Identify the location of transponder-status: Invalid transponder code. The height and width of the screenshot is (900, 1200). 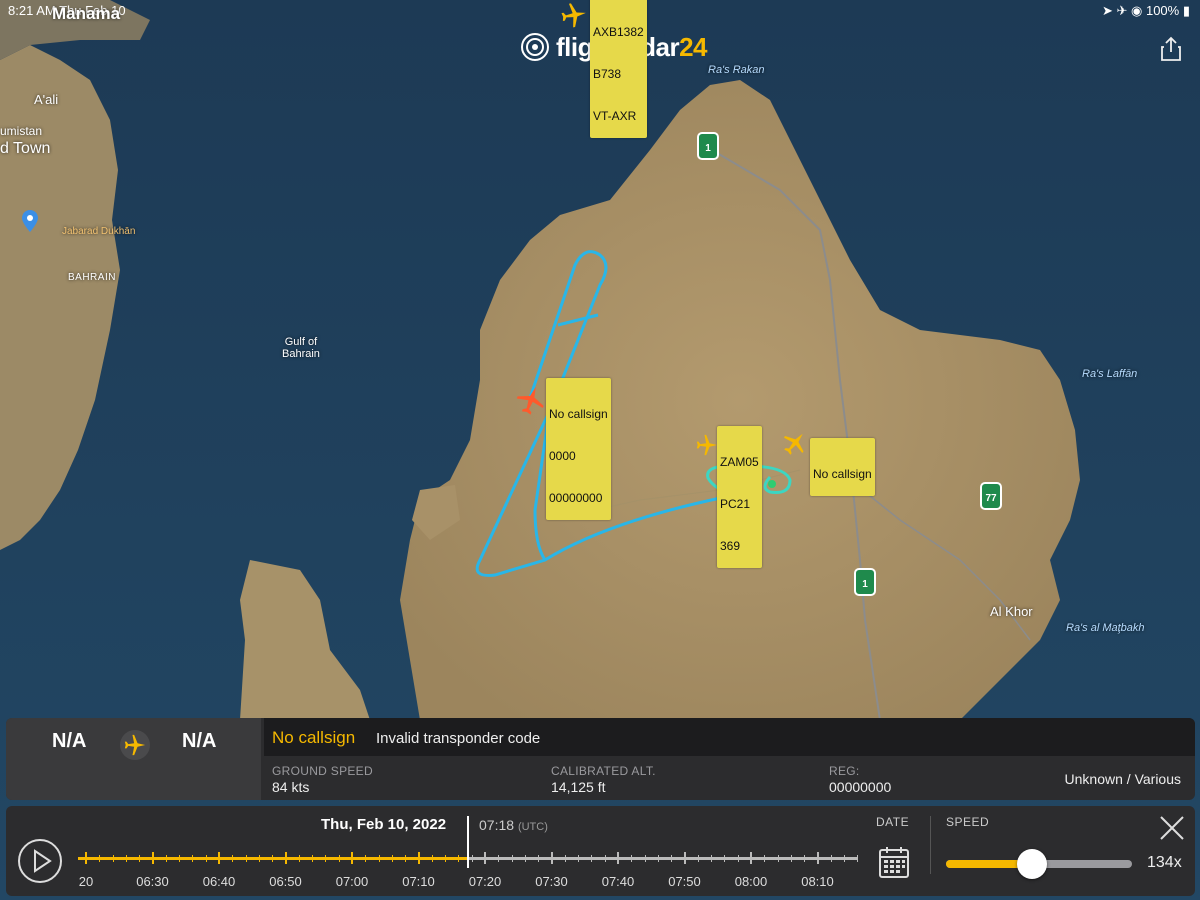
(458, 738).